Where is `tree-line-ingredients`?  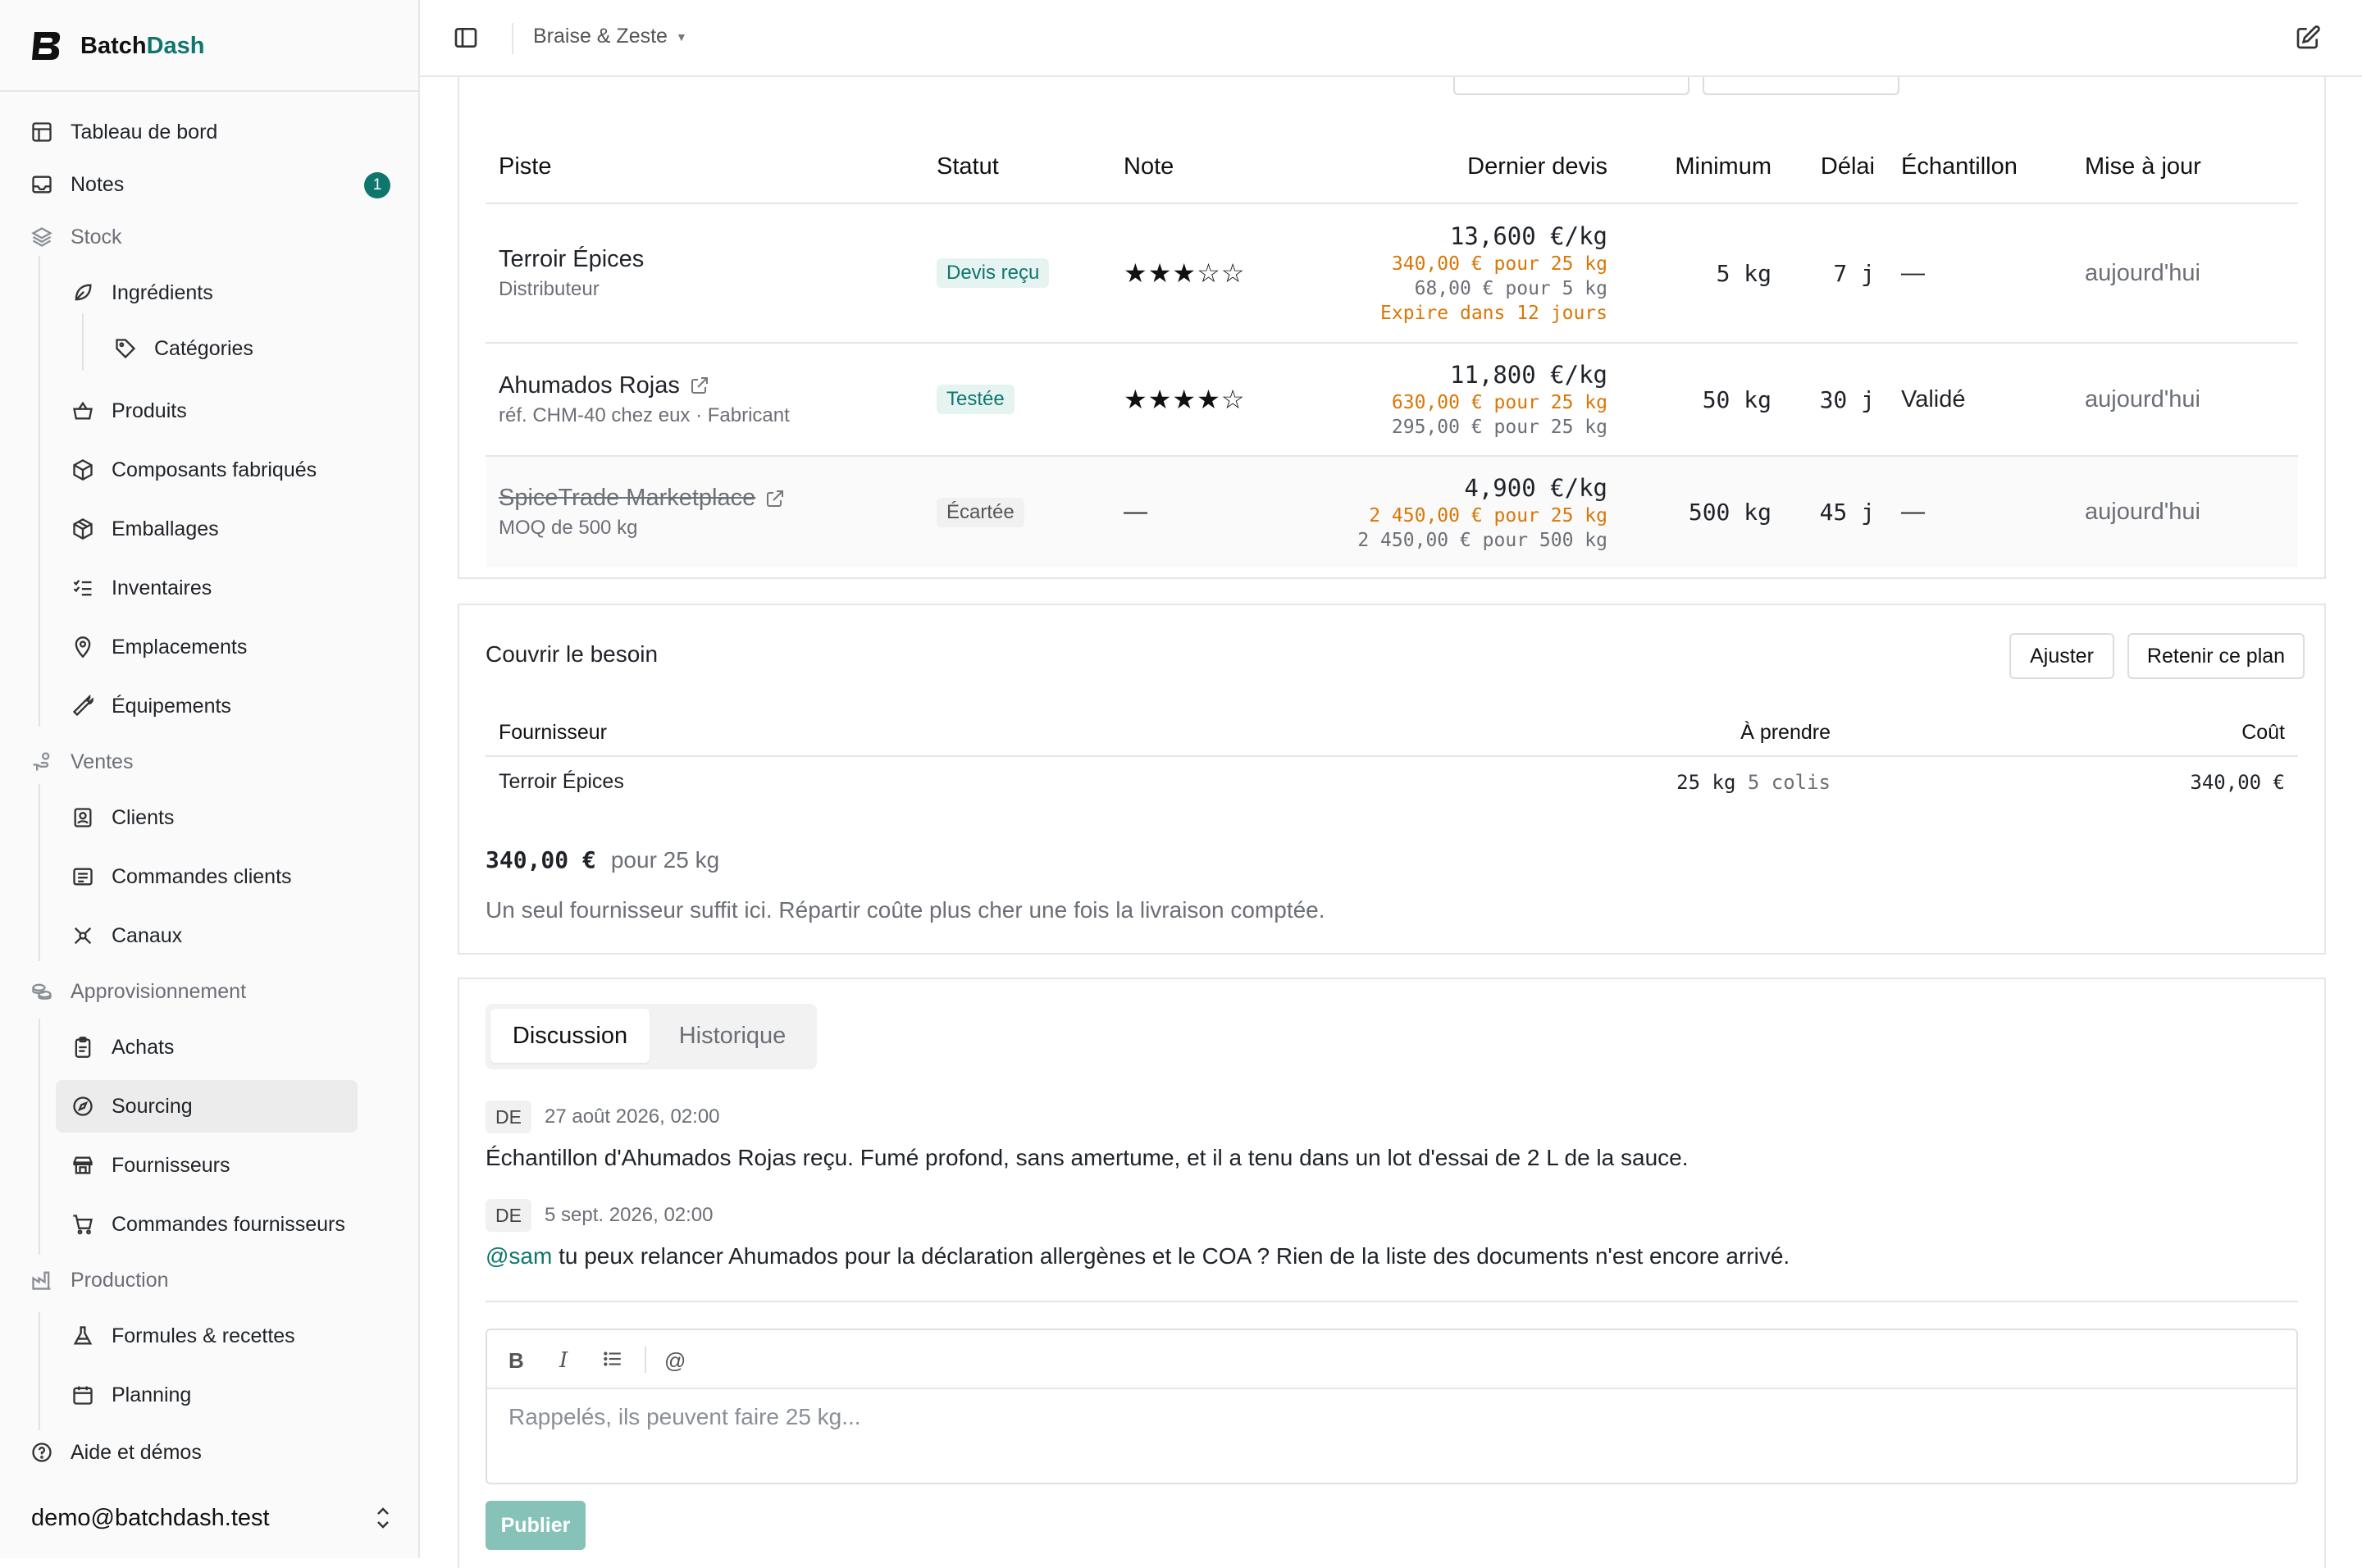 tree-line-ingredients is located at coordinates (83, 342).